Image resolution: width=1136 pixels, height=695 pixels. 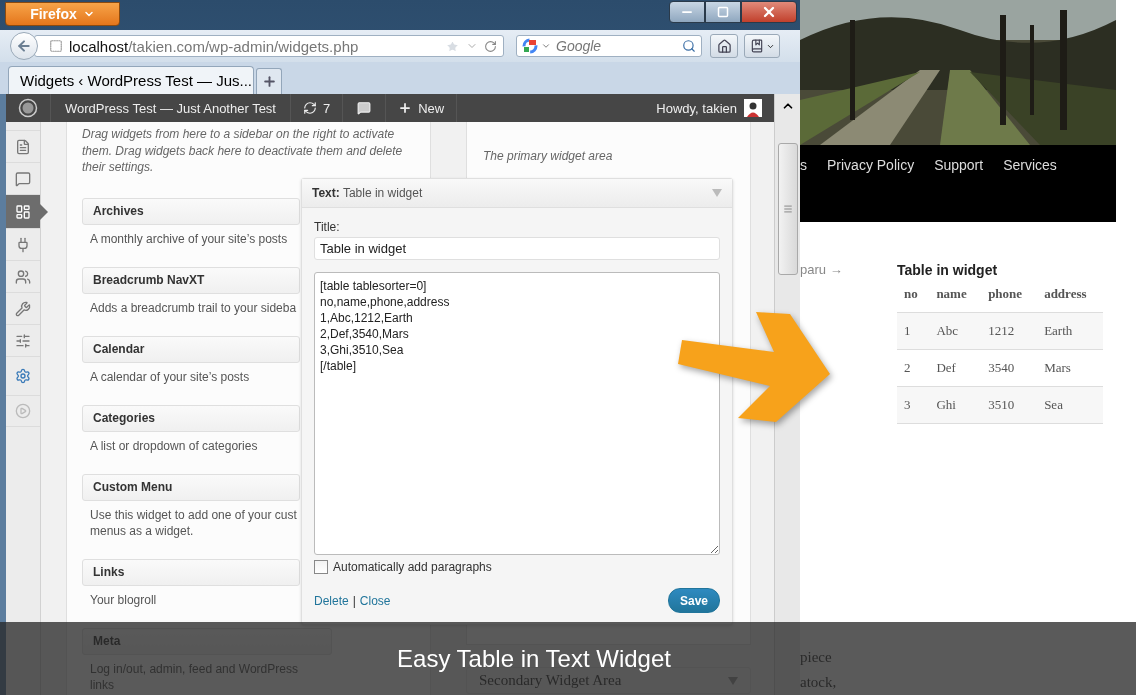 I want to click on widget-title: Categories, so click(x=191, y=418).